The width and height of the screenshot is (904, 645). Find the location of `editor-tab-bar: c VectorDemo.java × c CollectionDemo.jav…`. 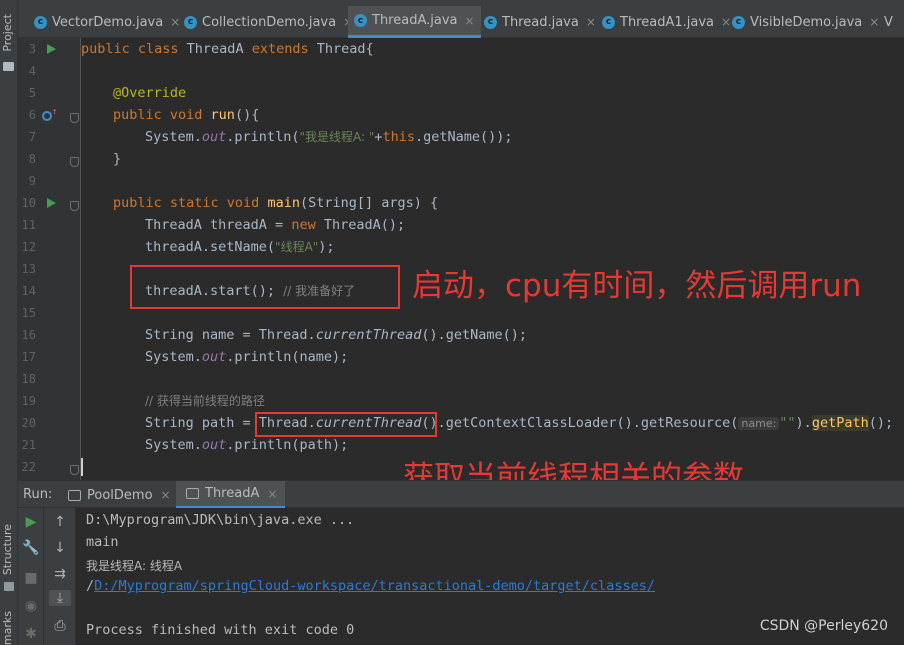

editor-tab-bar: c VectorDemo.java × c CollectionDemo.jav… is located at coordinates (461, 22).